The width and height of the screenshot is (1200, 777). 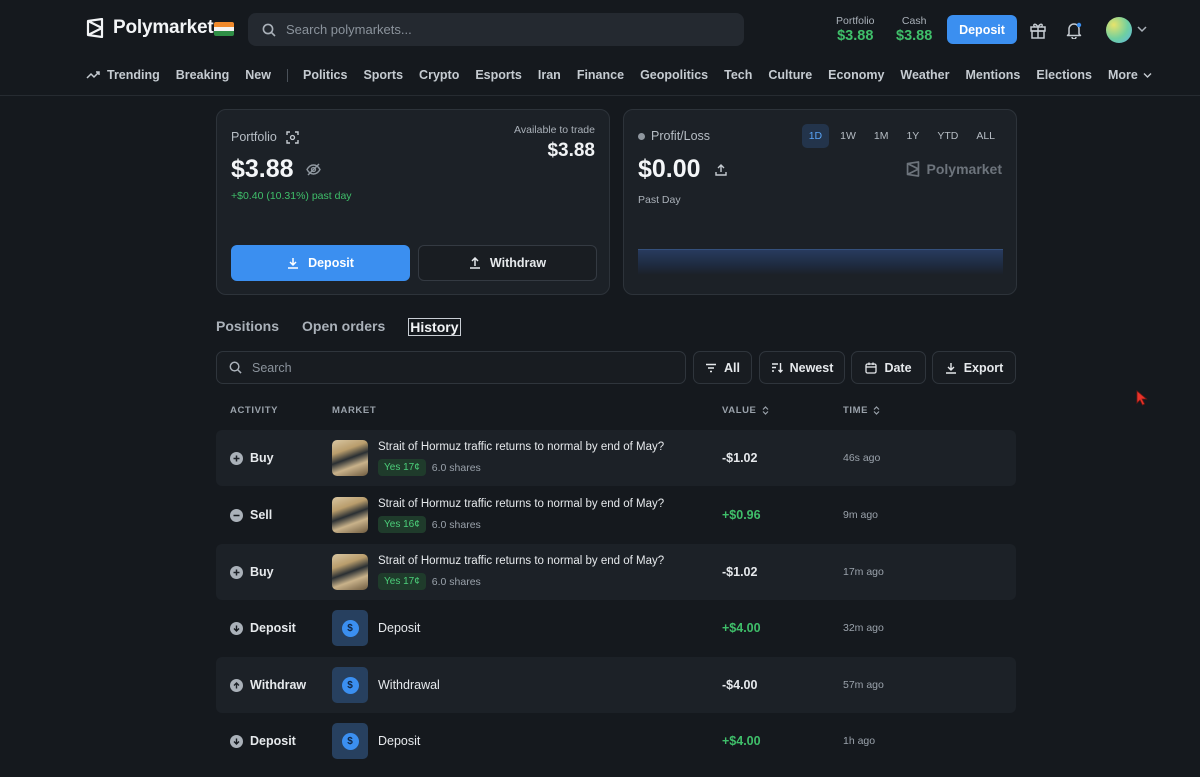 I want to click on sort-arrows-icon, so click(x=765, y=410).